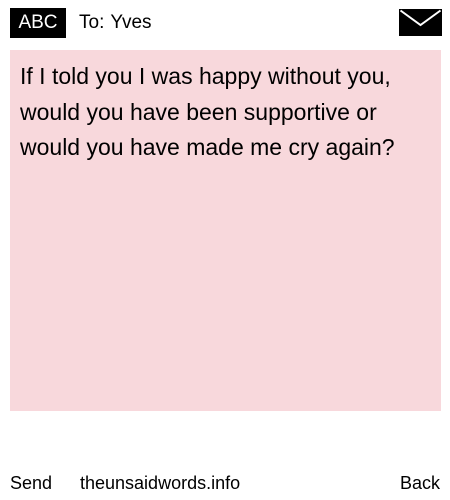 The width and height of the screenshot is (450, 500). What do you see at coordinates (225, 22) in the screenshot?
I see `compose-header: ABC To: Yves` at bounding box center [225, 22].